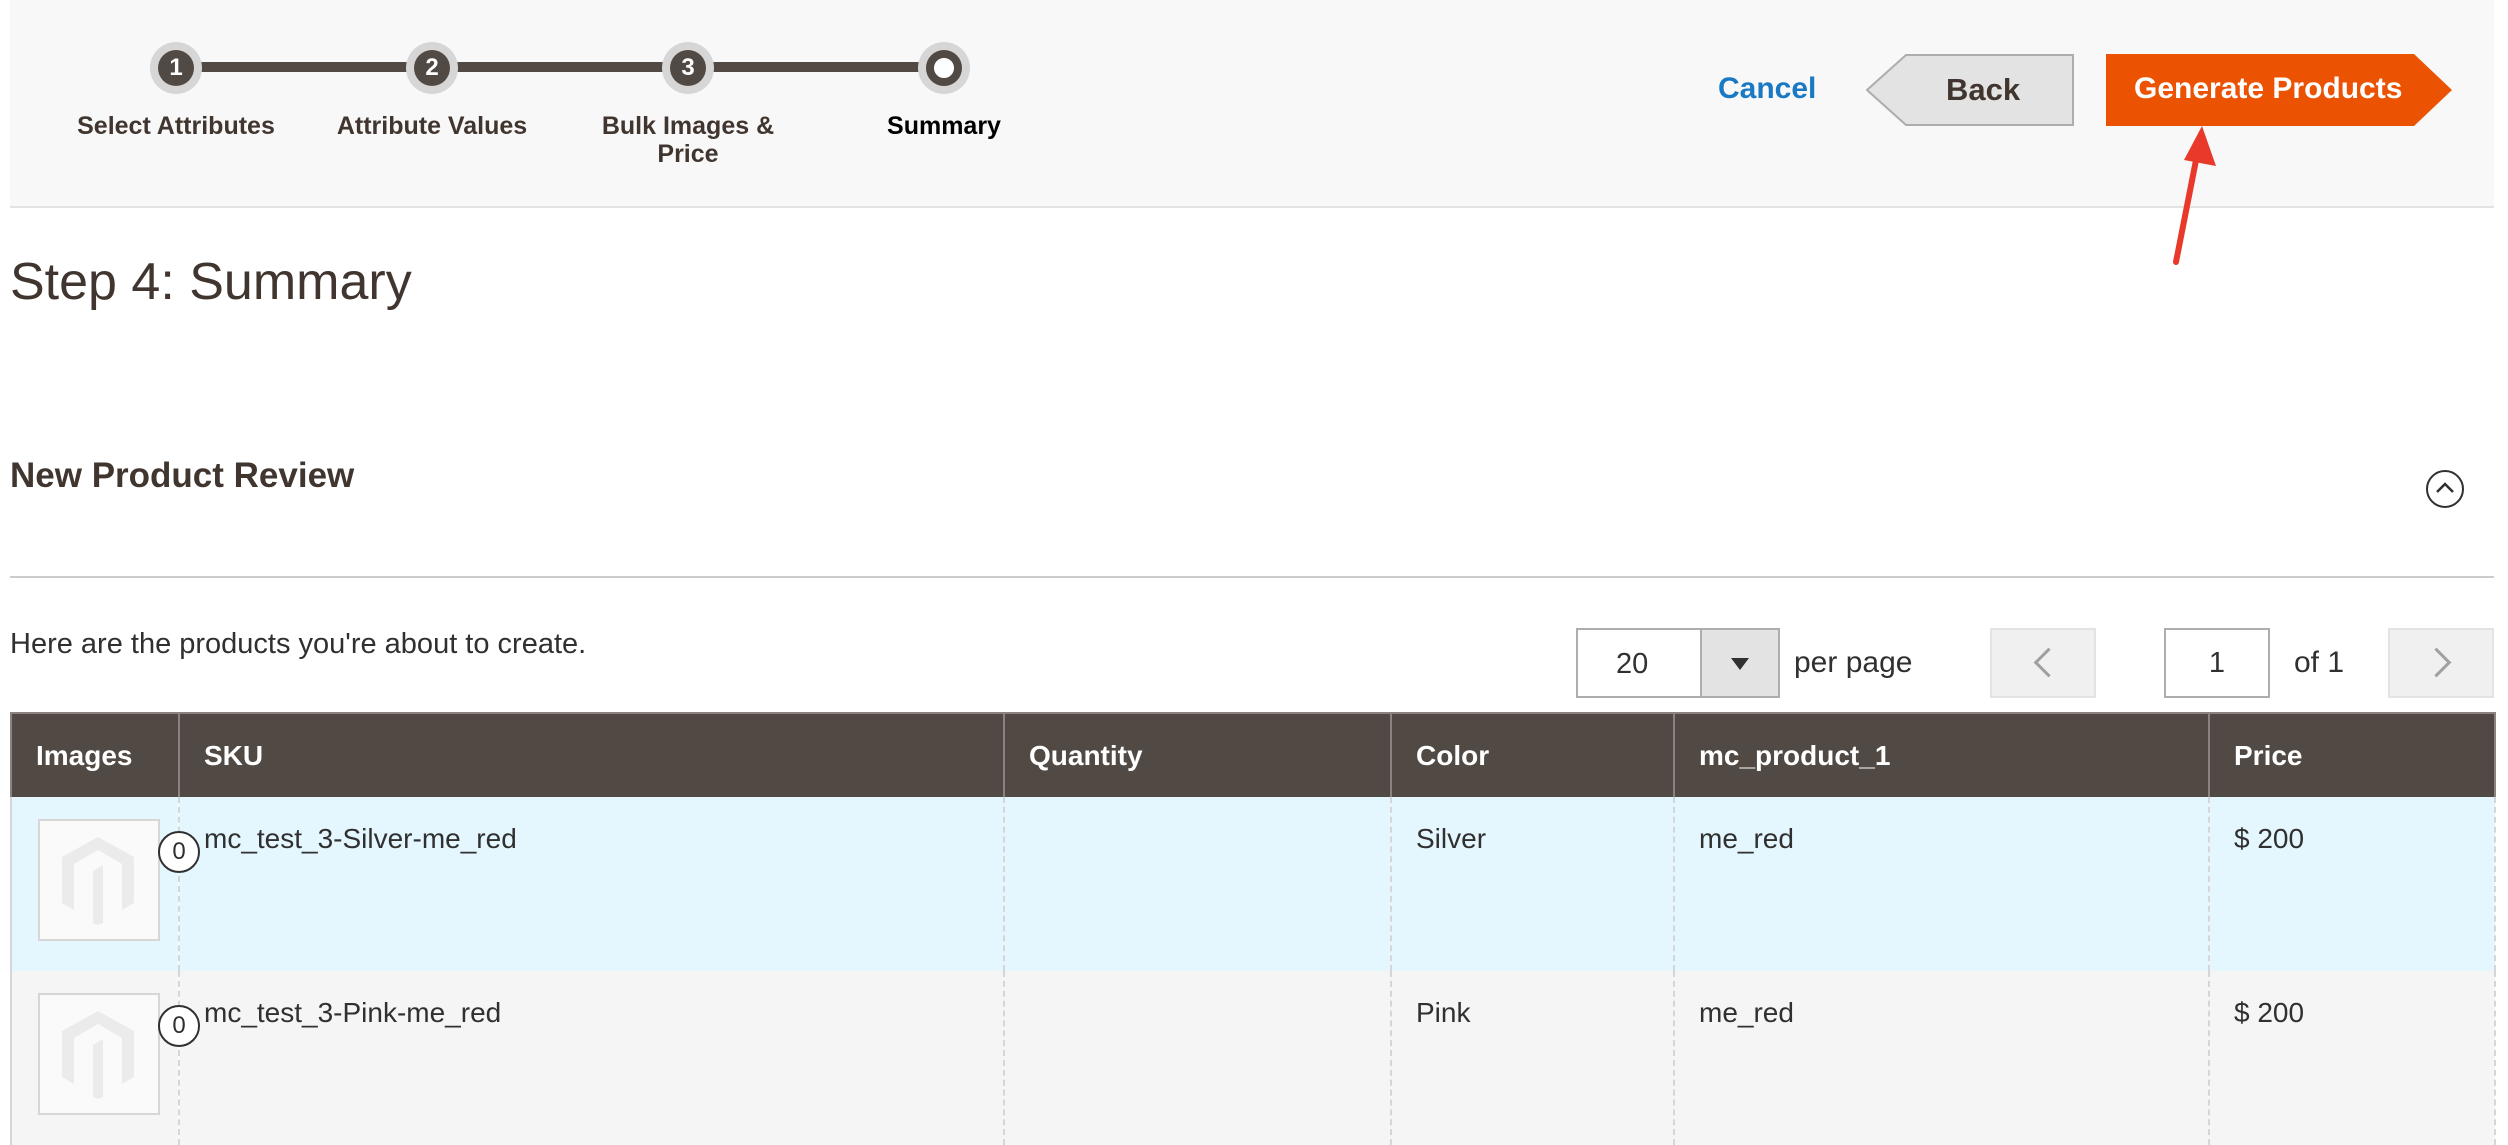 This screenshot has width=2508, height=1145. I want to click on generate-products-button: Generate Products, so click(2280, 90).